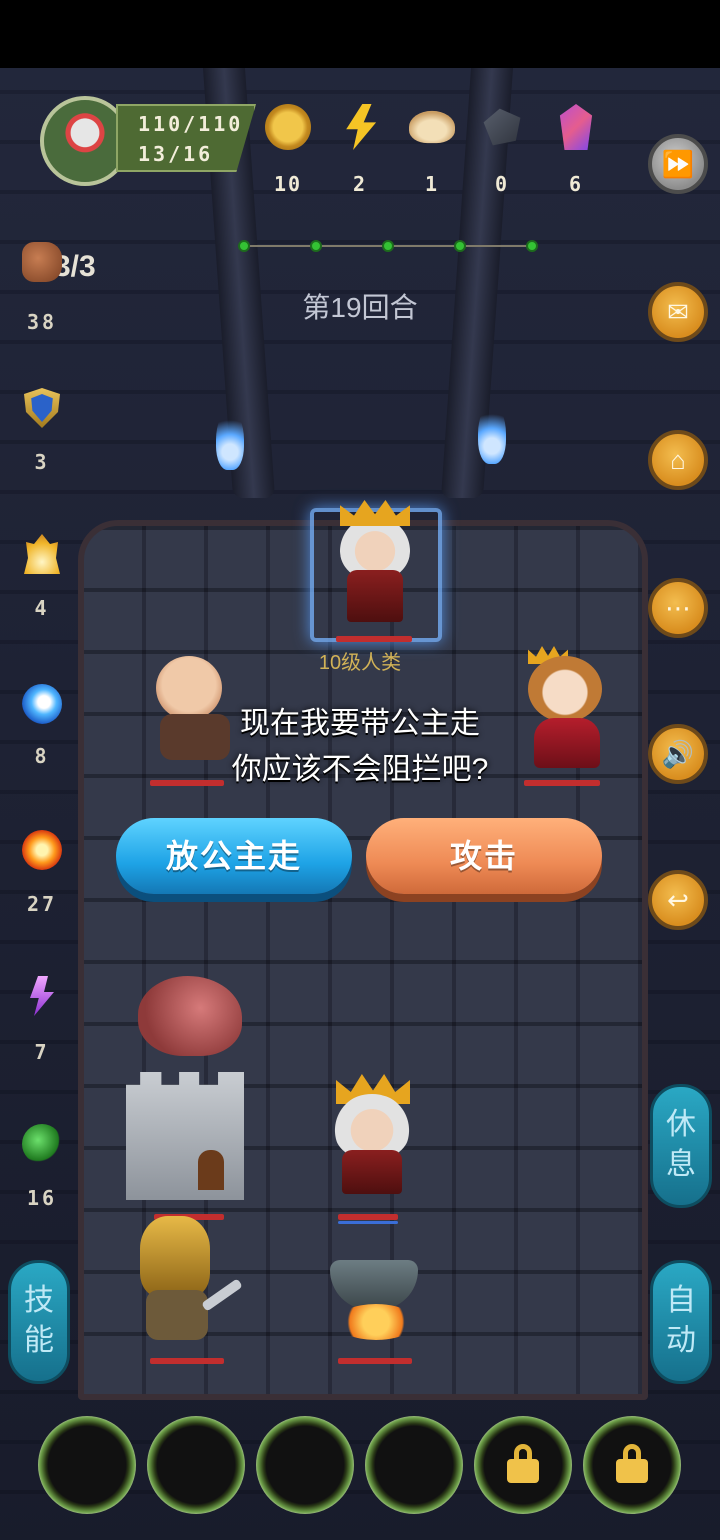  What do you see at coordinates (175, 1257) in the screenshot?
I see `knight-helmet` at bounding box center [175, 1257].